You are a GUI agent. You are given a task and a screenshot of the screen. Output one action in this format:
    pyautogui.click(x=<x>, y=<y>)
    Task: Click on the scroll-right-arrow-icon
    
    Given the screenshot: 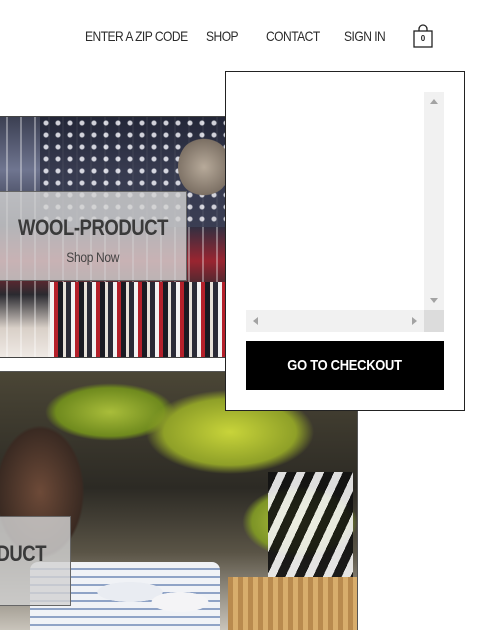 What is the action you would take?
    pyautogui.click(x=414, y=321)
    